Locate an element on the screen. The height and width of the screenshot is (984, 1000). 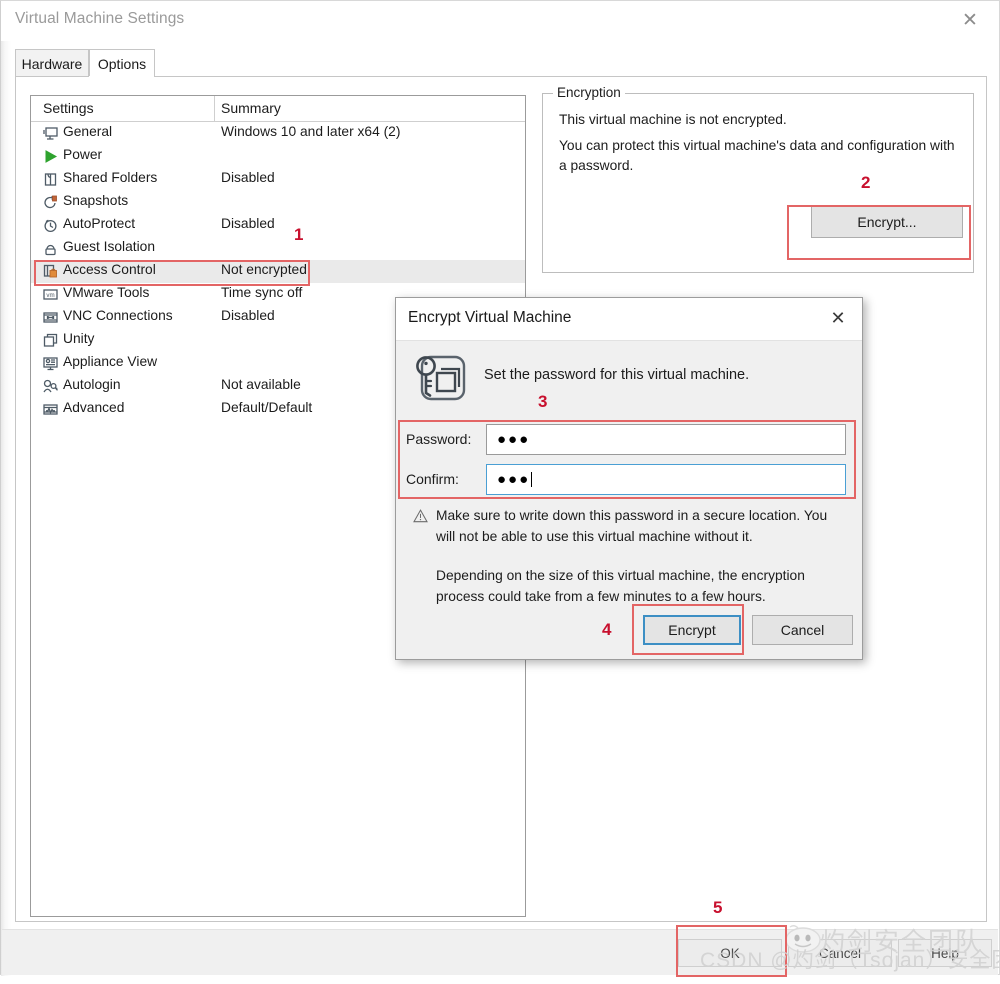
password-input: ●●● is located at coordinates (666, 439).